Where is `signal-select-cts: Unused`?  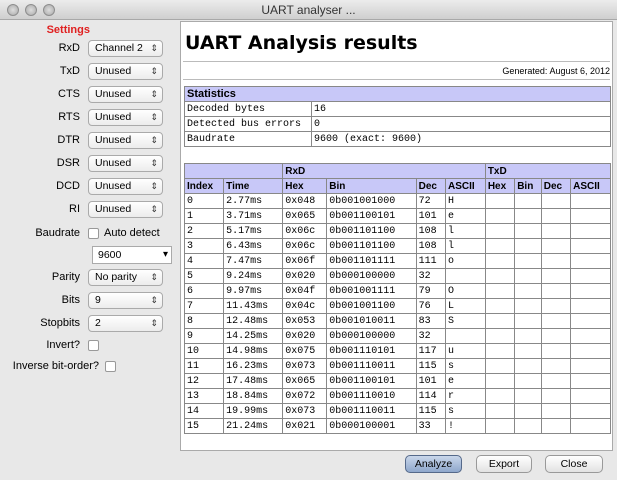
signal-select-cts: Unused is located at coordinates (125, 94).